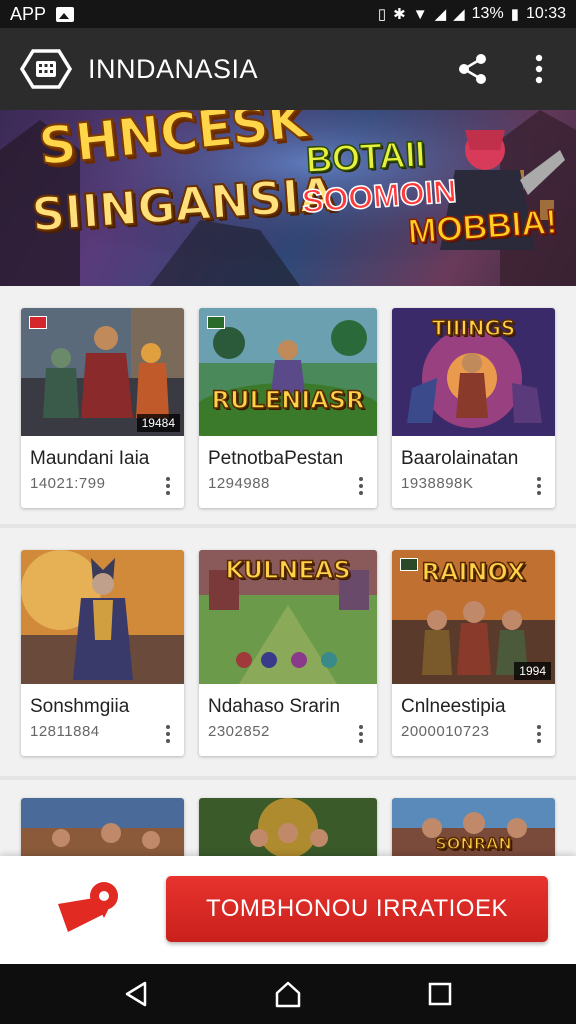  I want to click on battery-percent: 13%, so click(487, 13).